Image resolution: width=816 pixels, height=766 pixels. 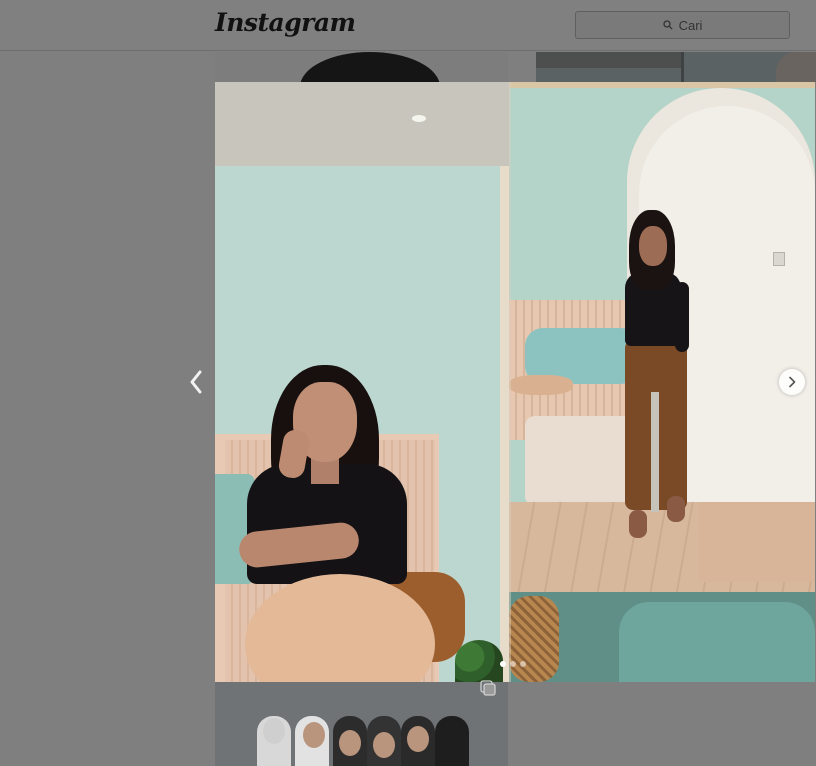 I want to click on previous-slide-button, so click(x=196, y=382).